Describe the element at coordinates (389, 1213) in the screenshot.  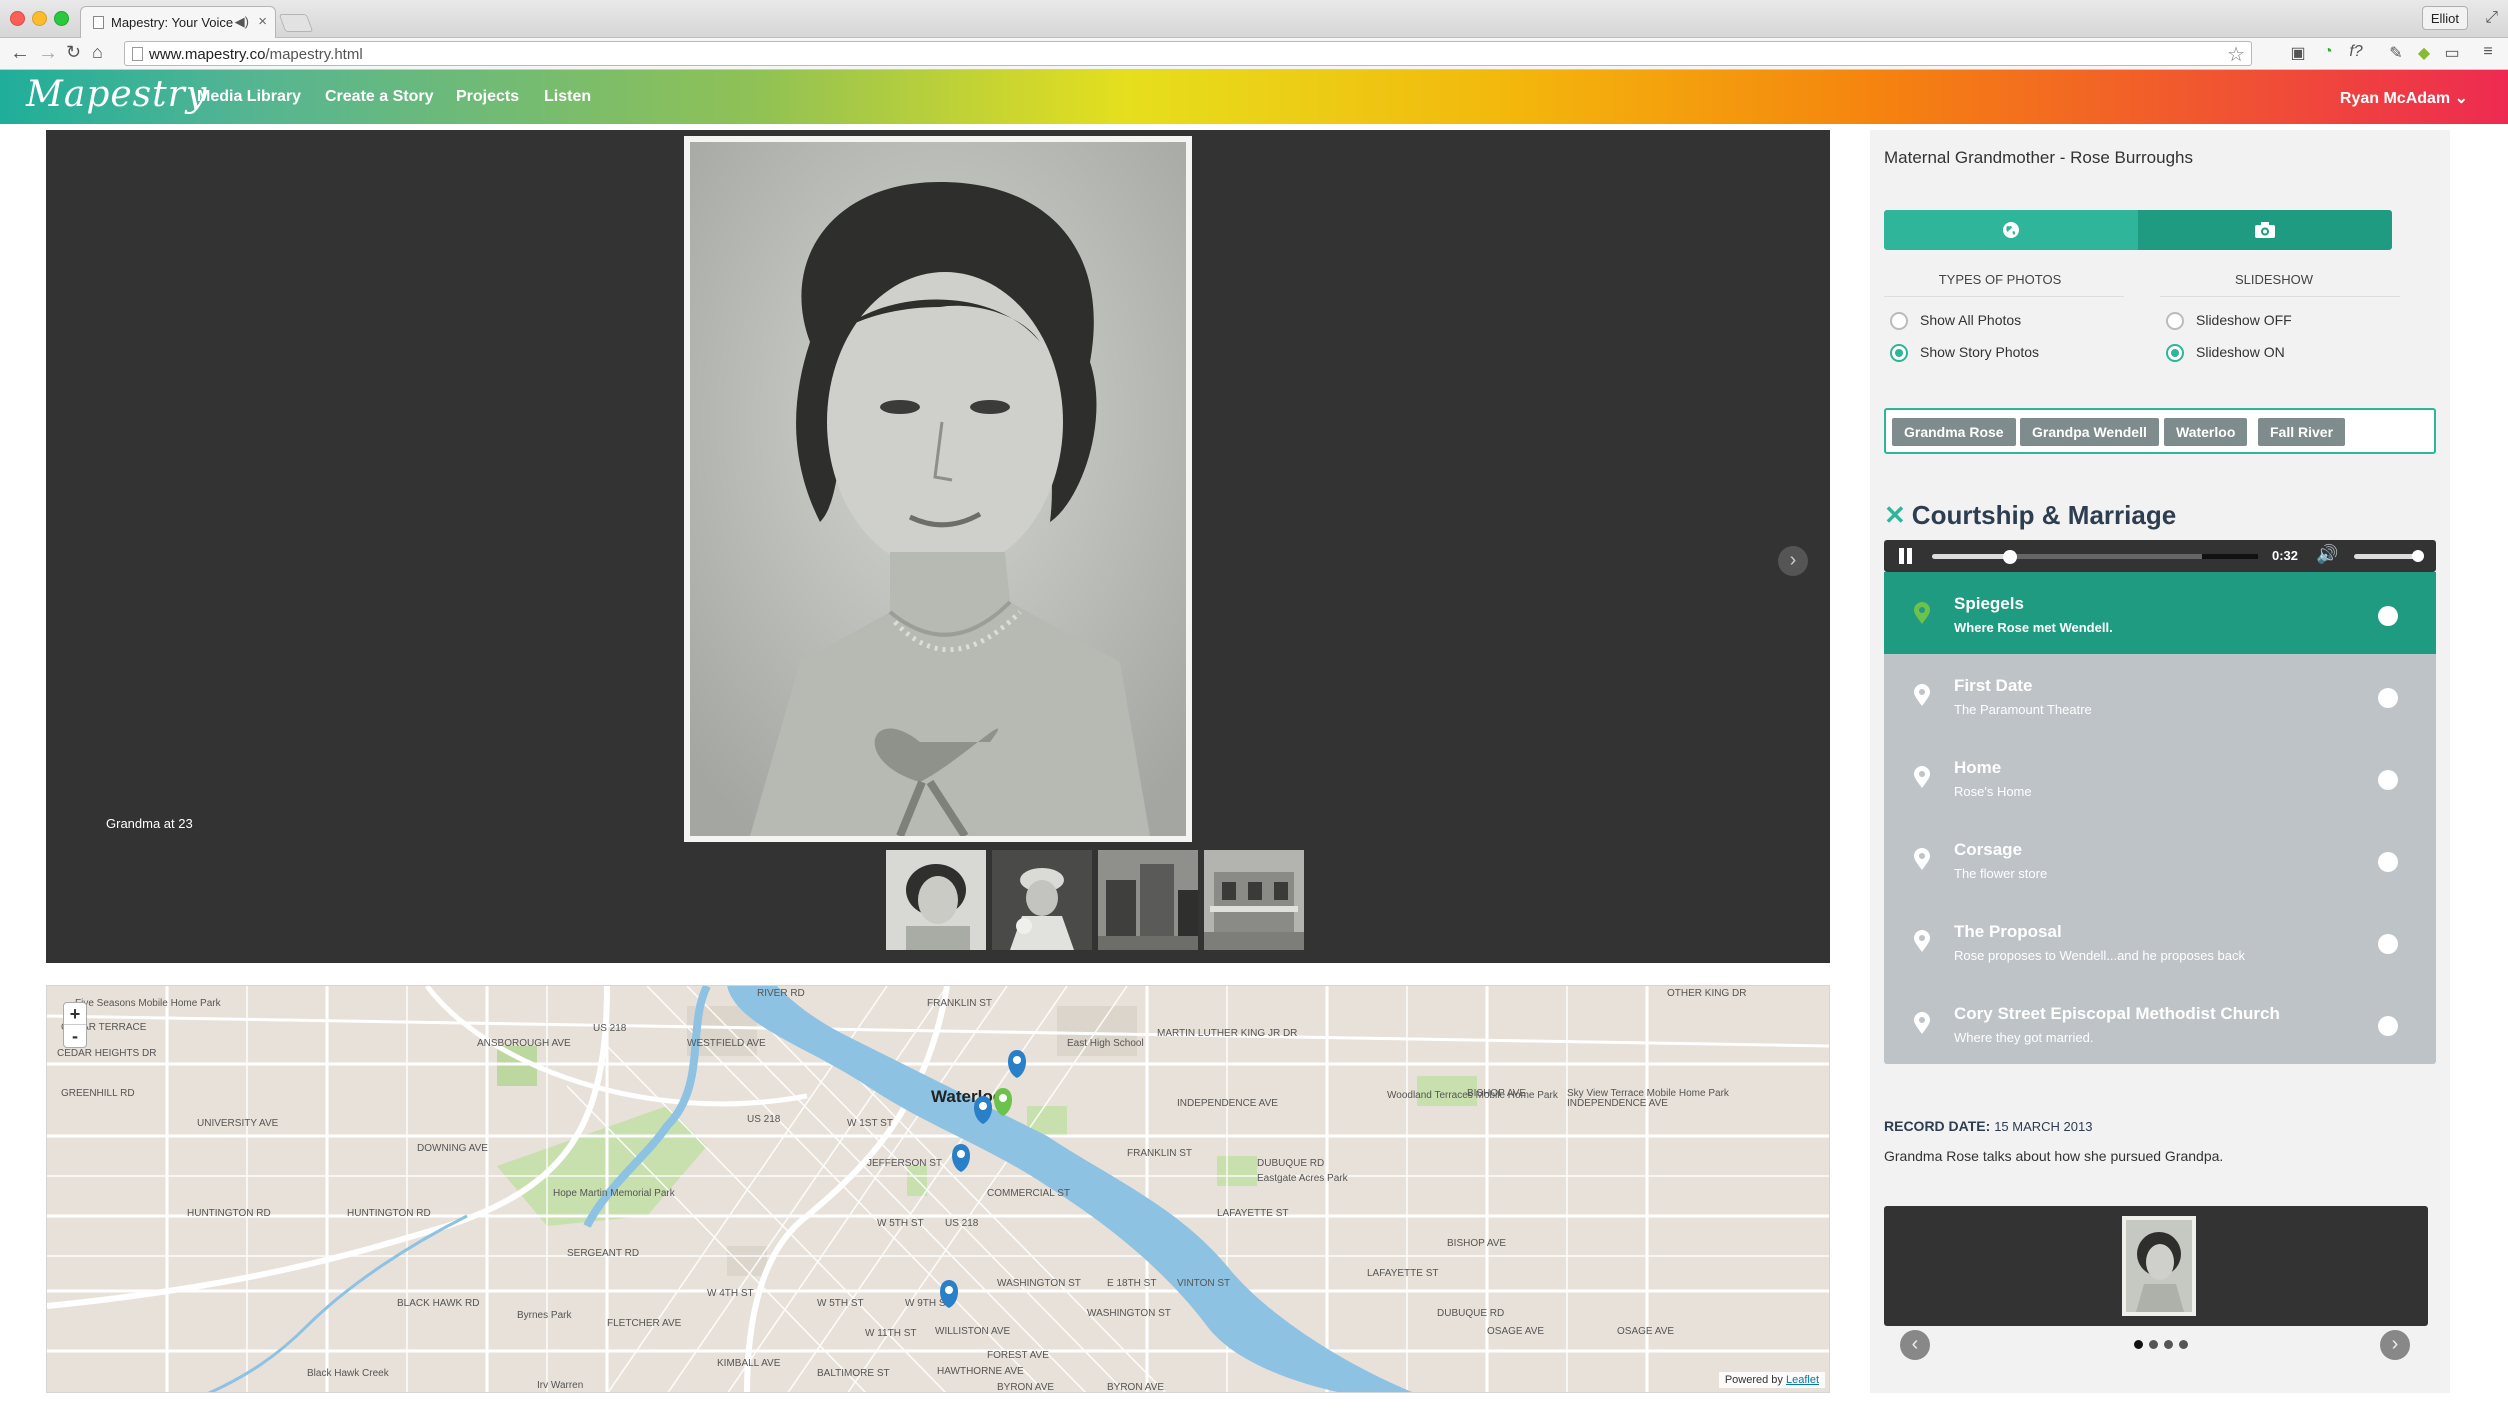
I see `map-label-huntington-2: HUNTINGTON RD` at that location.